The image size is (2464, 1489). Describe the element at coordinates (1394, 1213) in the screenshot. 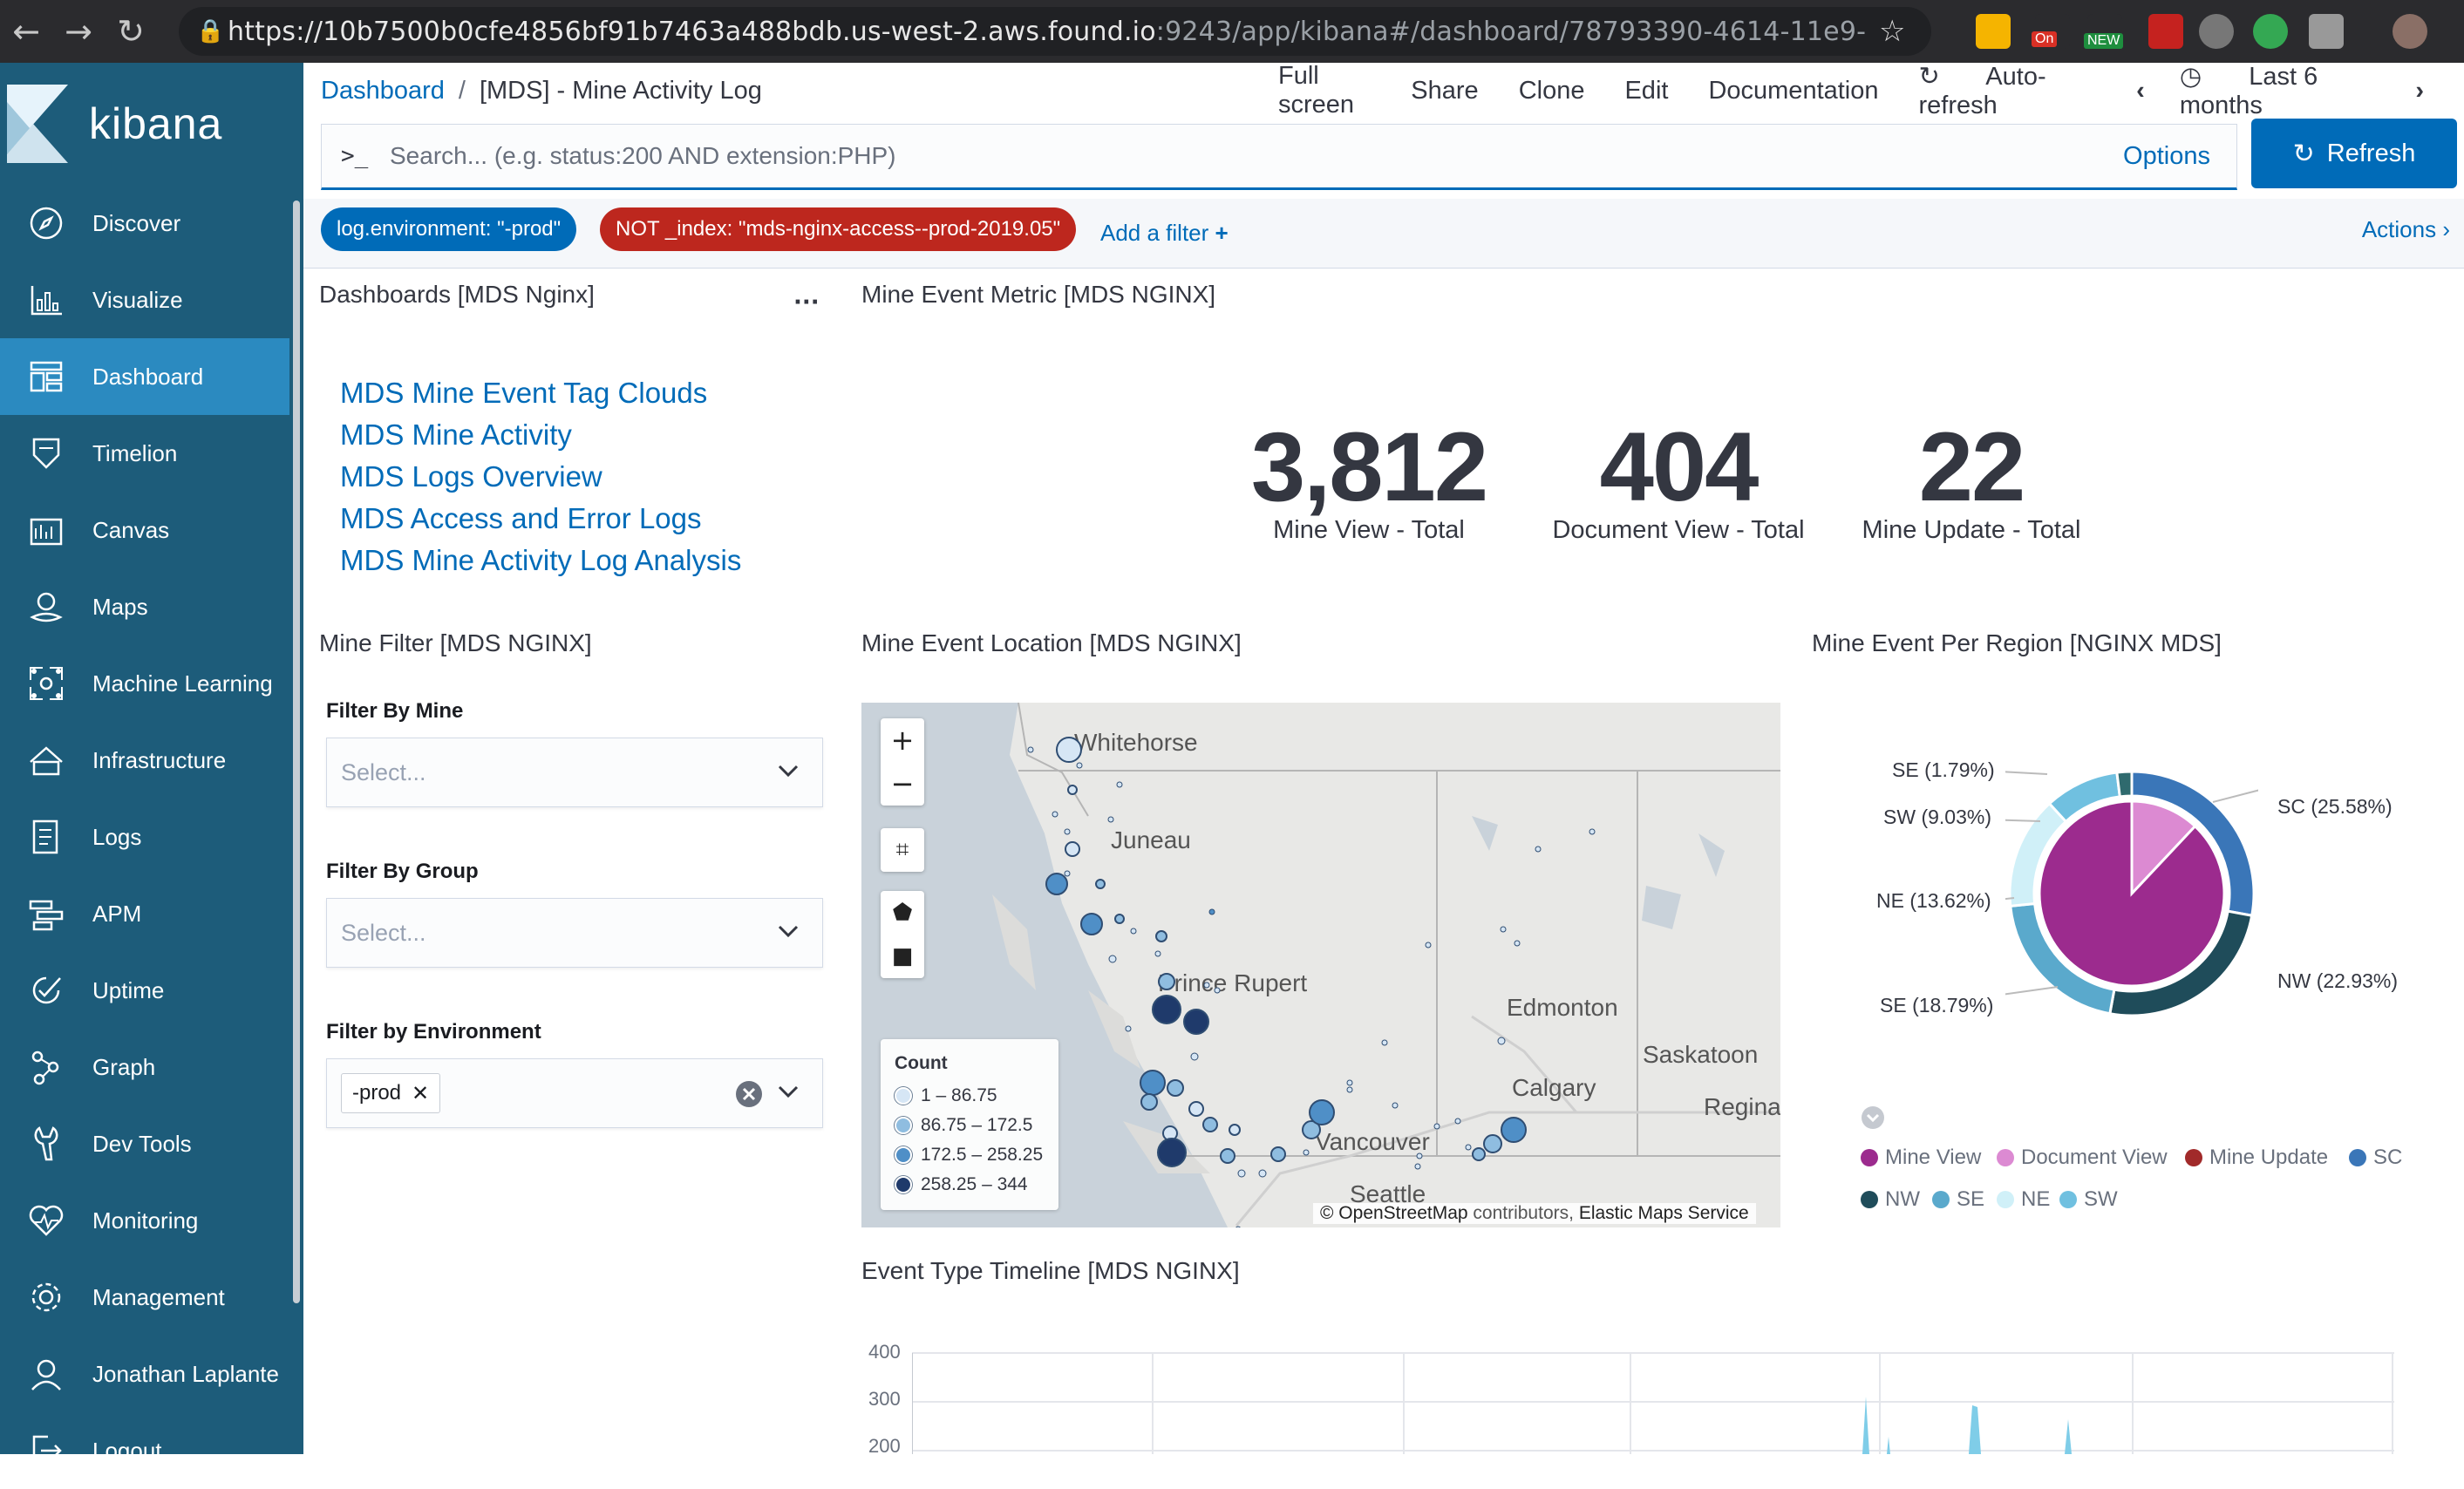

I see `attribution-osm-link: © OpenStreetMap` at that location.